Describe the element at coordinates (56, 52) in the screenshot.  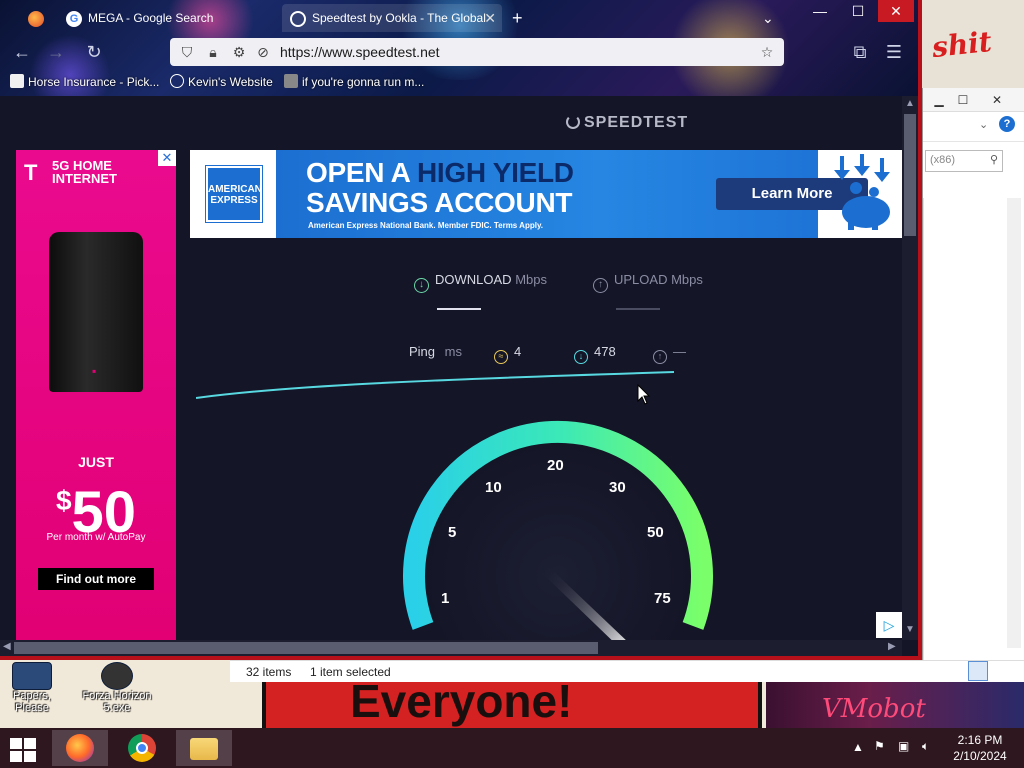
I see `forward-icon: →` at that location.